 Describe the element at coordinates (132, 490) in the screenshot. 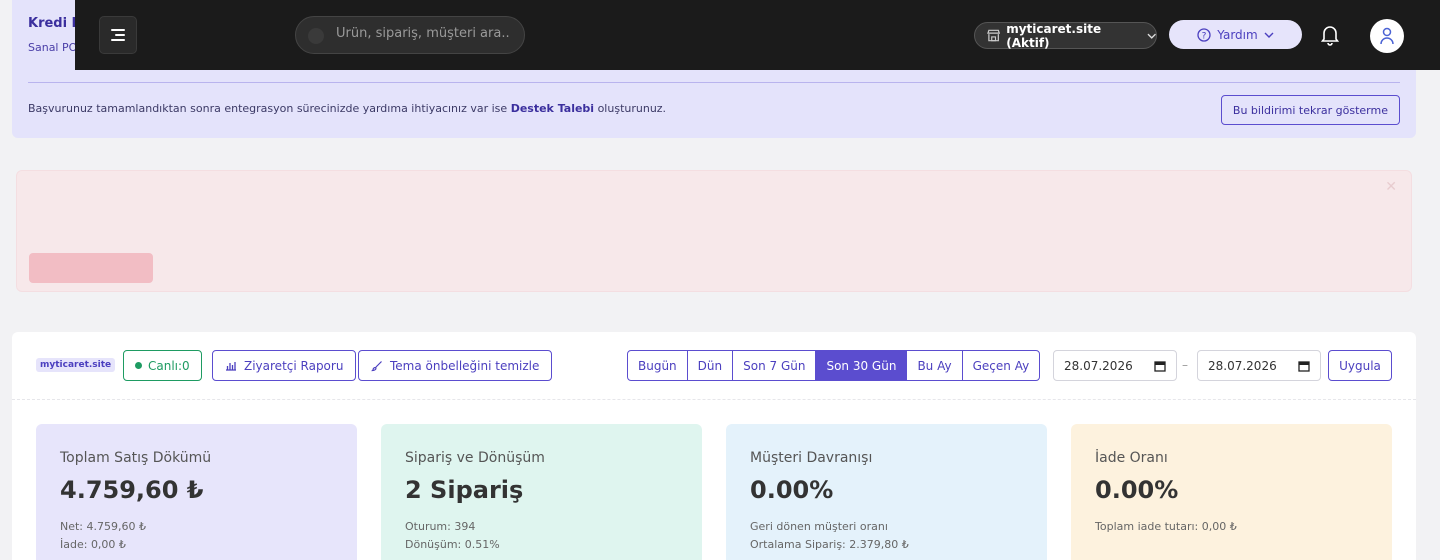

I see `stat-value: 4.759,60 ₺` at that location.